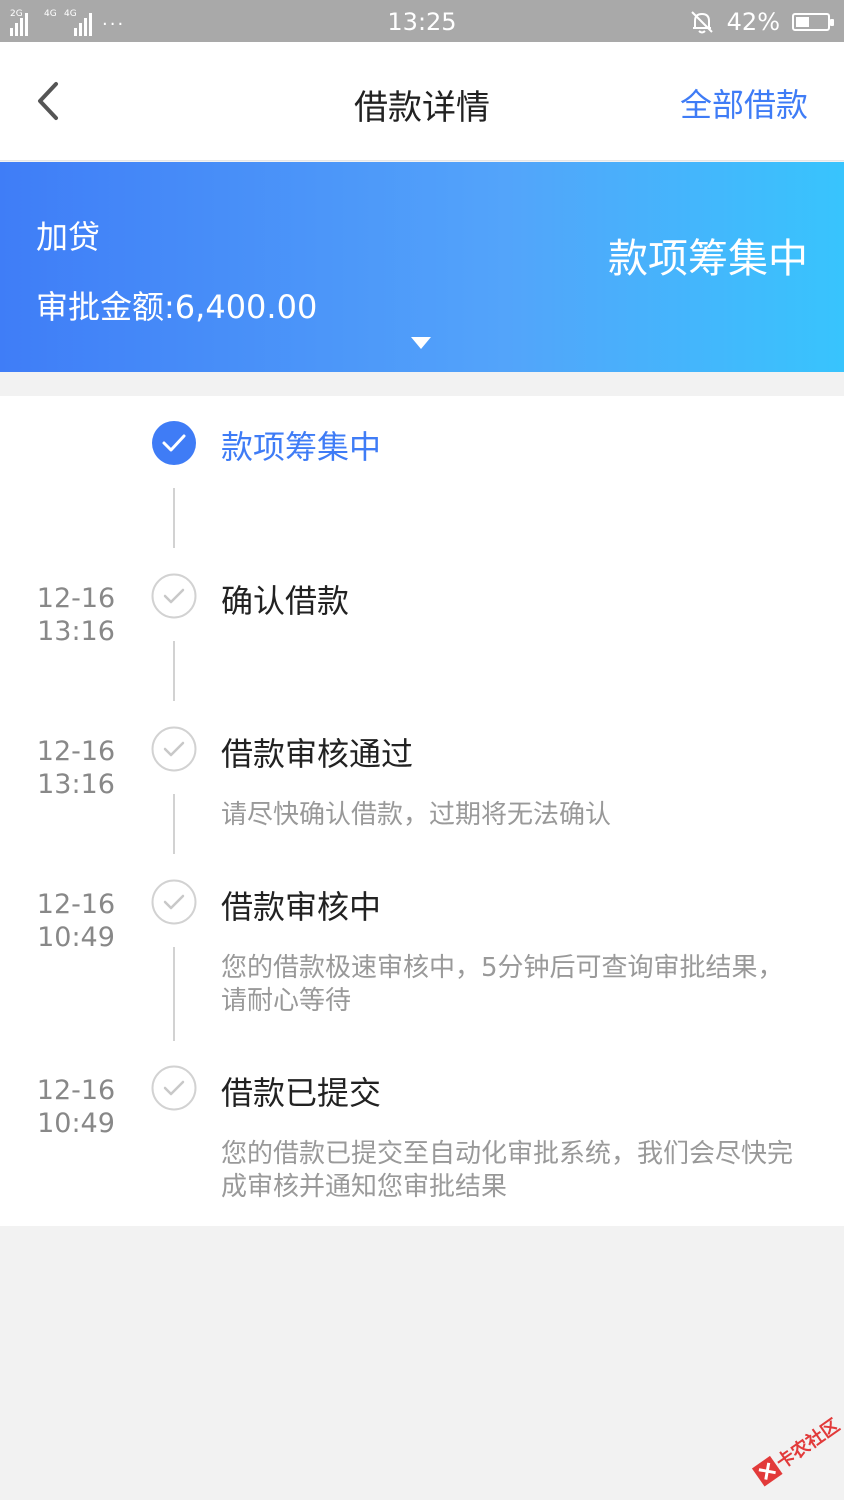 This screenshot has height=1500, width=844. Describe the element at coordinates (422, 267) in the screenshot. I see `loan-summary-banner: 加贷 审批金额:6,400.00 款项筹集中` at that location.